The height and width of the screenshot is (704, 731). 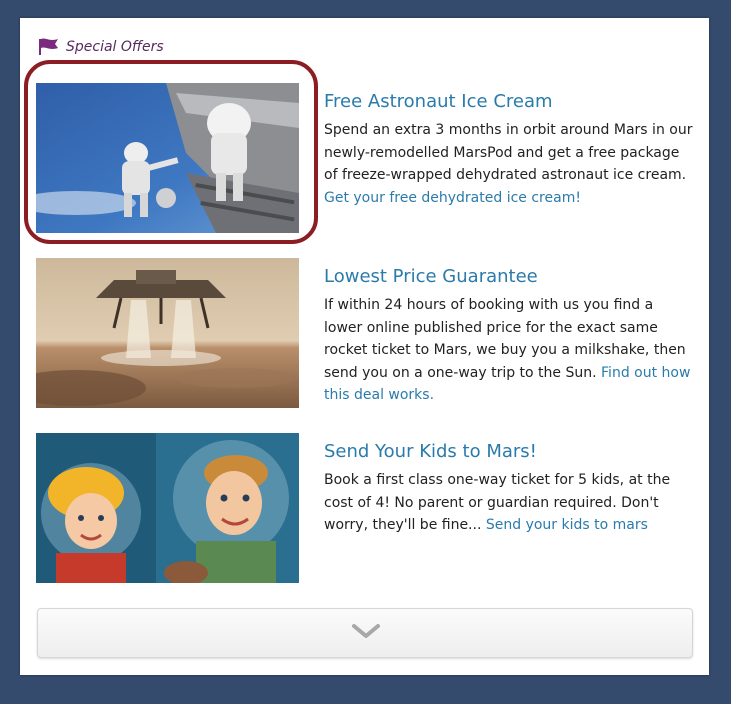 What do you see at coordinates (167, 158) in the screenshot?
I see `offer-image-astronauts` at bounding box center [167, 158].